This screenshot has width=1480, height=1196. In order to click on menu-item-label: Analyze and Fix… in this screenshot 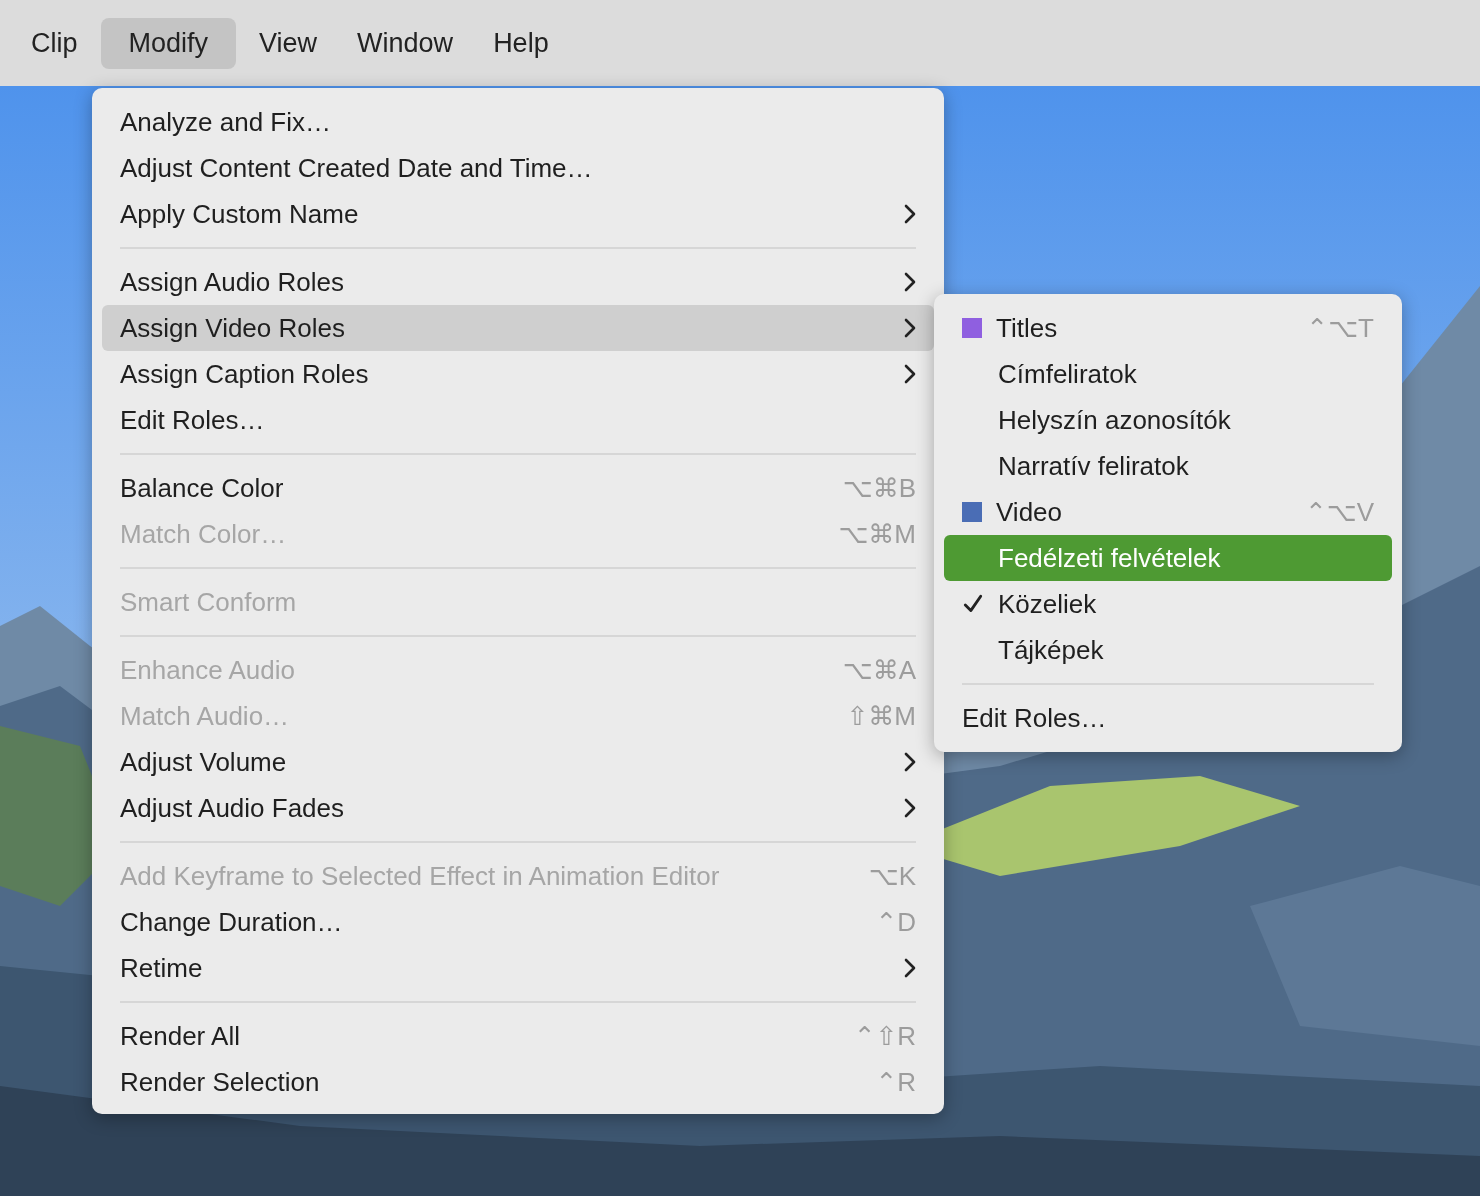, I will do `click(226, 122)`.